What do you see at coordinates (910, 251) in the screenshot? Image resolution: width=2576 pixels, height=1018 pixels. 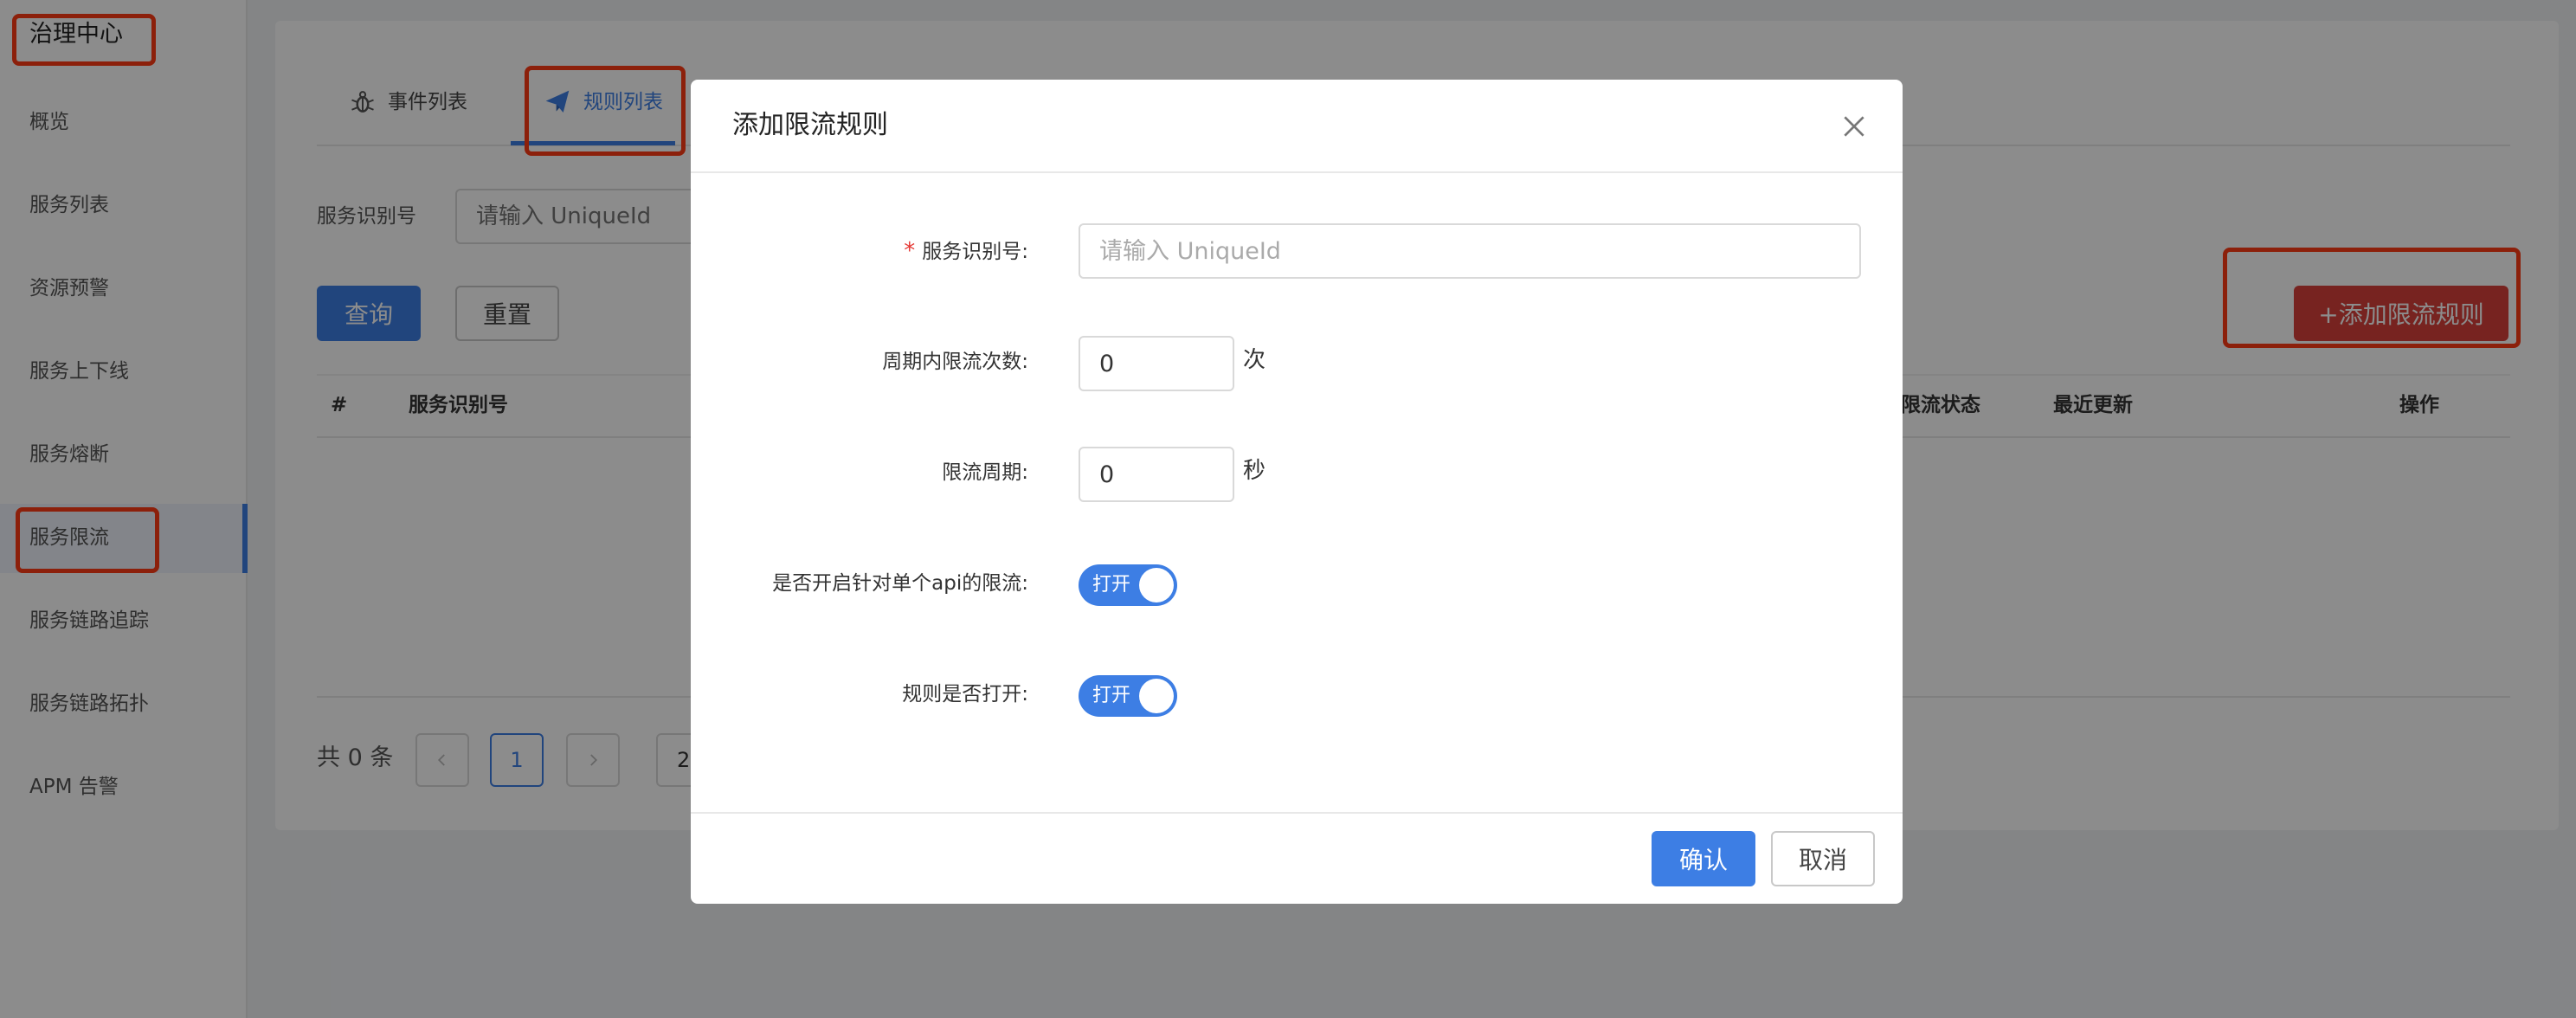 I see `required-asterisk: *` at bounding box center [910, 251].